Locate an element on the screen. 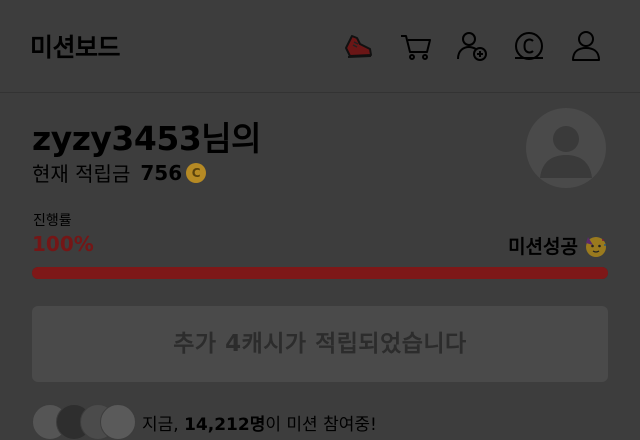 Image resolution: width=640 pixels, height=440 pixels. participants-count: 14,212명 is located at coordinates (225, 425).